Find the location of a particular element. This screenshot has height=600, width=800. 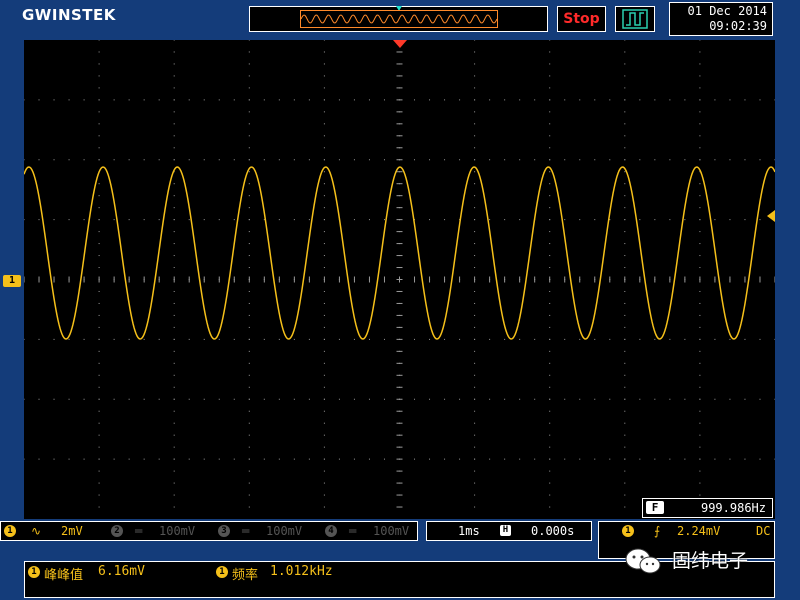

run-stop-button: Stop is located at coordinates (581, 19).